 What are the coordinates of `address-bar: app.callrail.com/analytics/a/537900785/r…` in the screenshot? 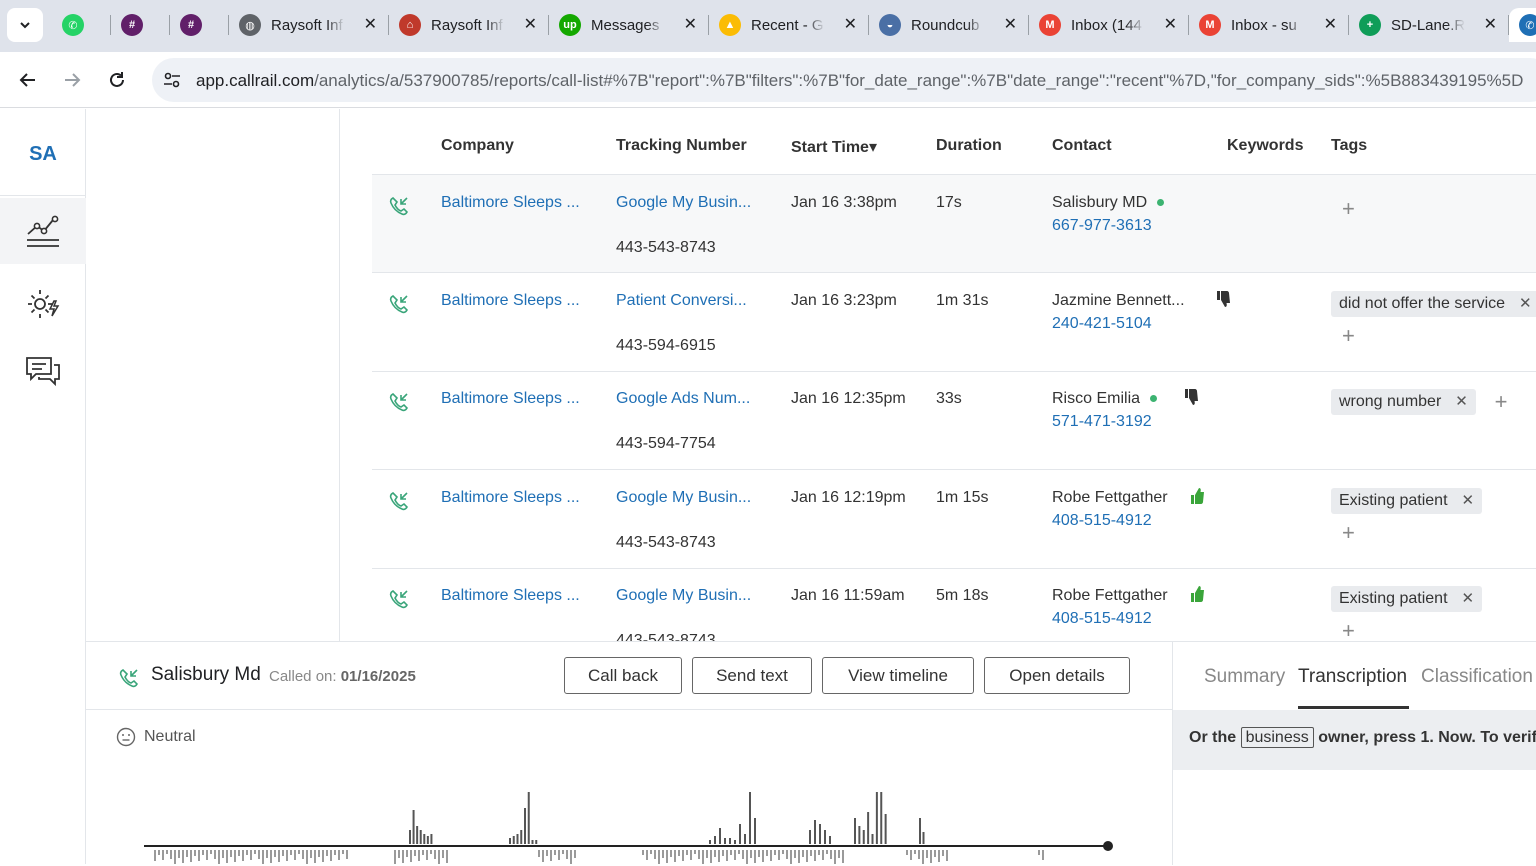 It's located at (844, 80).